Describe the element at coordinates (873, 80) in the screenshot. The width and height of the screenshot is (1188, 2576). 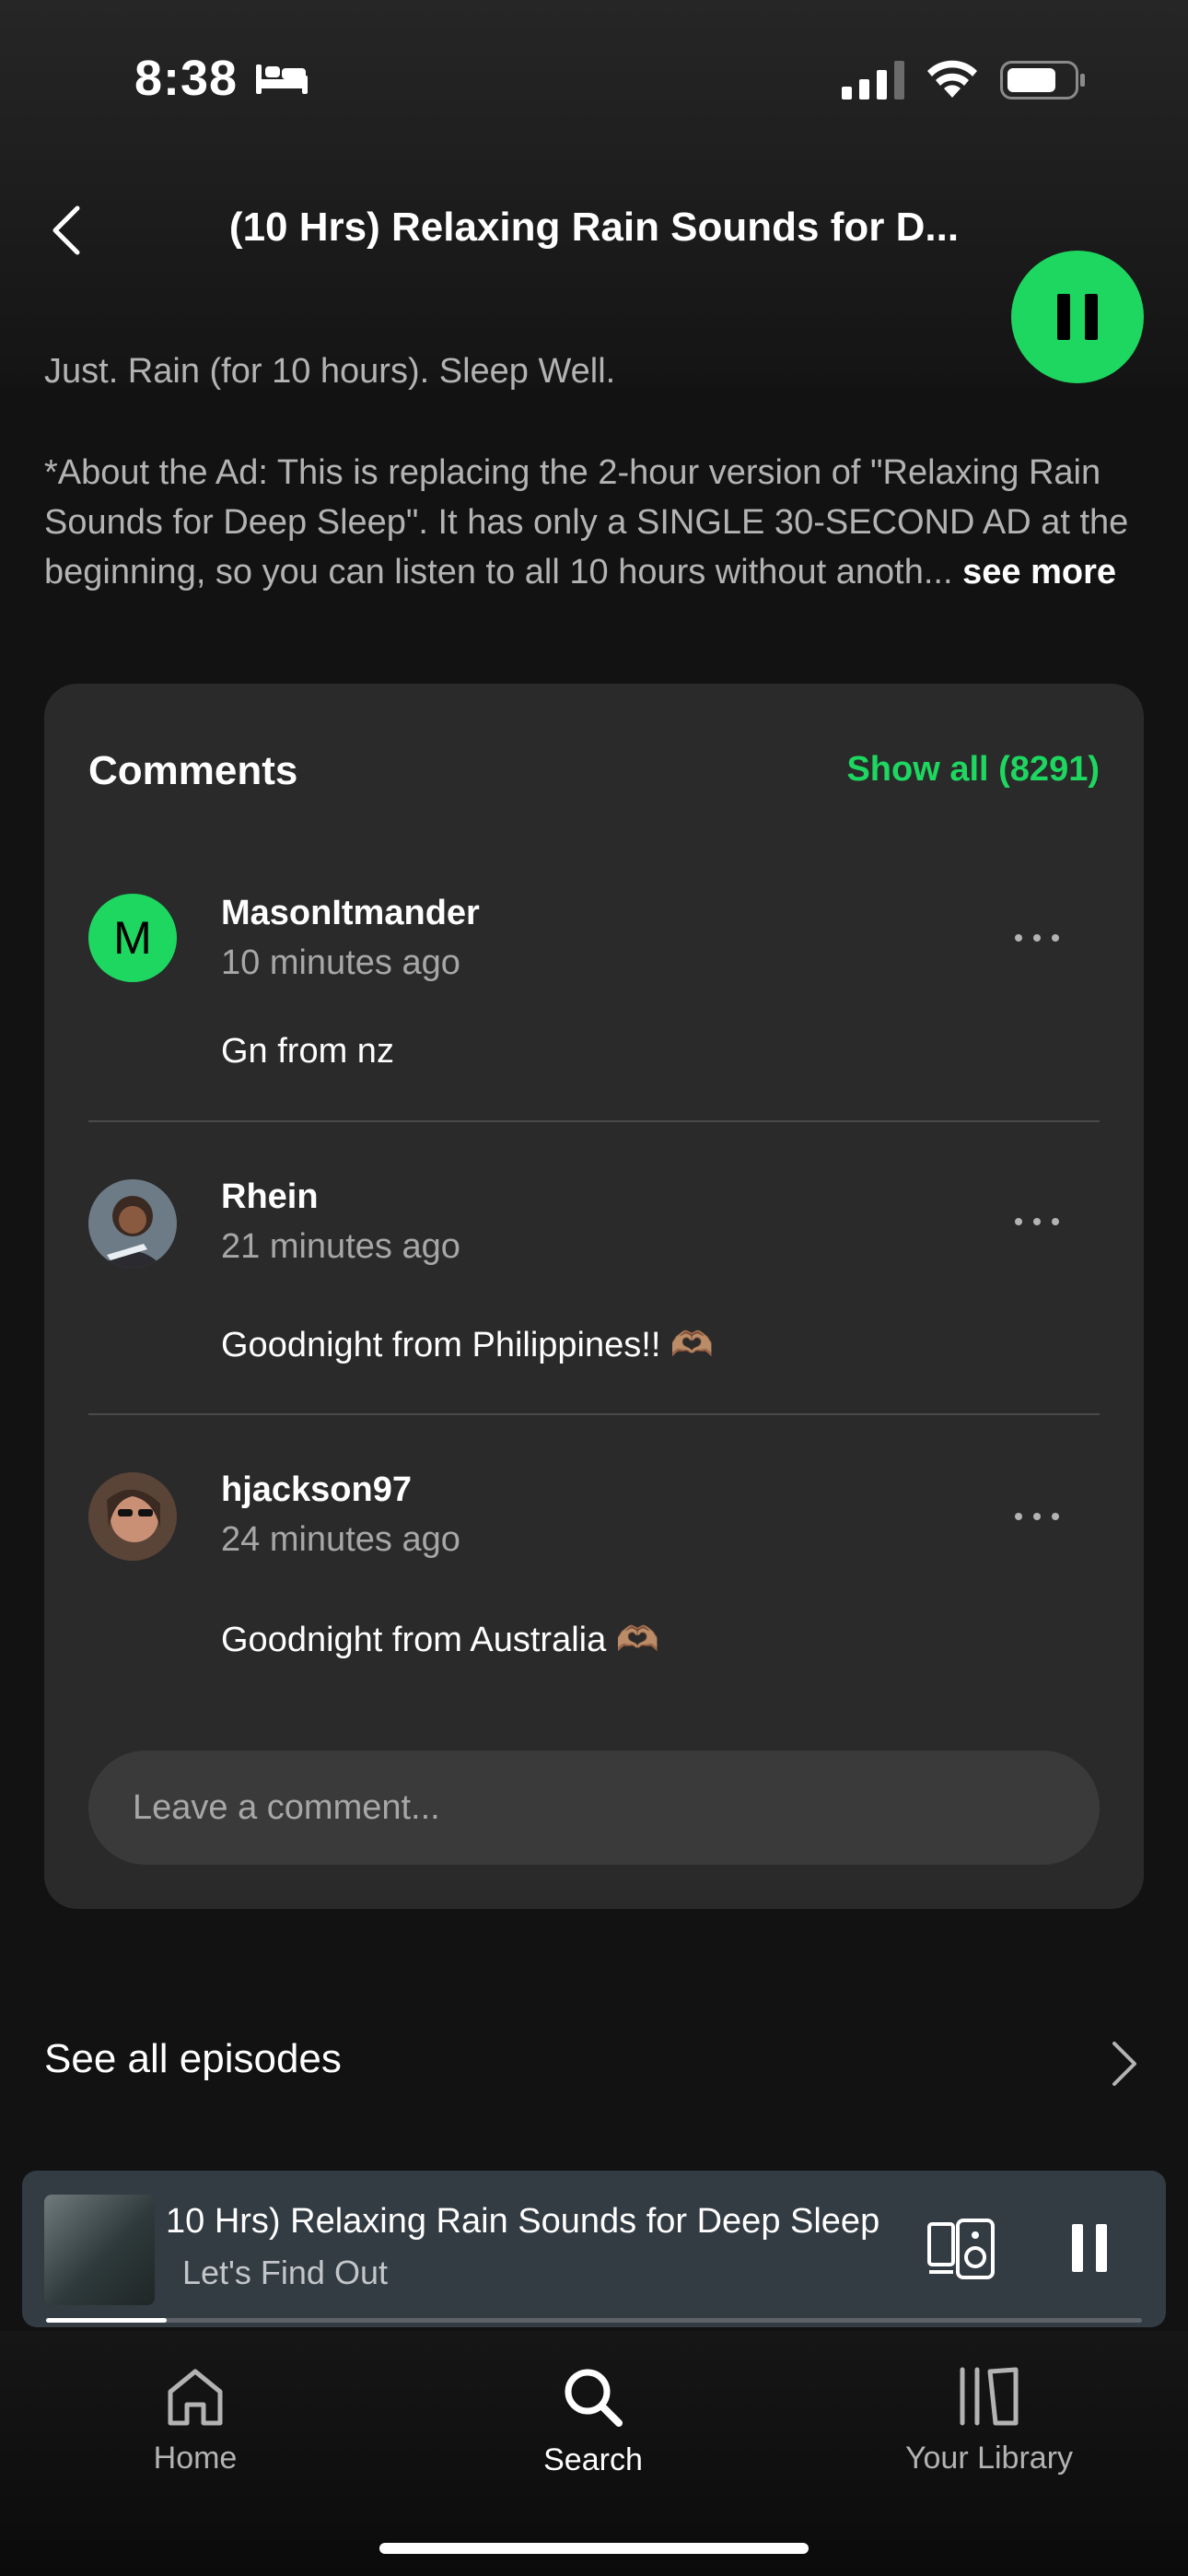
I see `cellular-signal-icon` at that location.